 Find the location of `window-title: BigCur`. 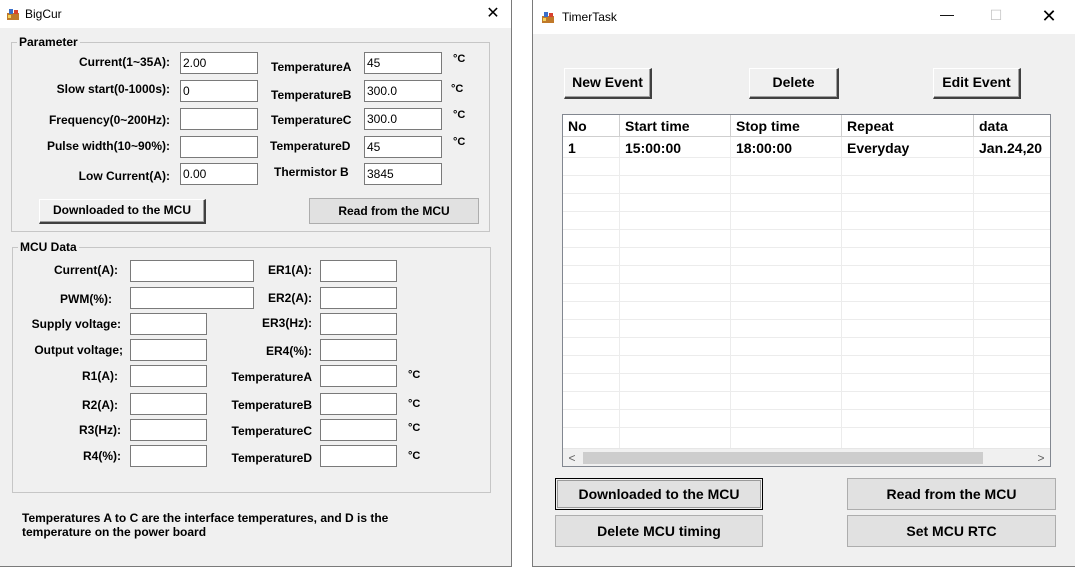

window-title: BigCur is located at coordinates (43, 14).